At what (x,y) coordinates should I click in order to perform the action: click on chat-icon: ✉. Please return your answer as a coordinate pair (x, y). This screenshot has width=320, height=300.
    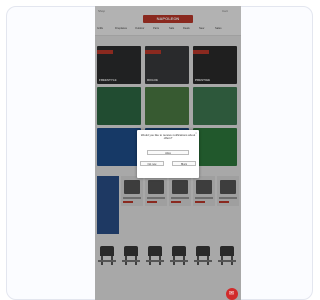
    Looking at the image, I should click on (232, 294).